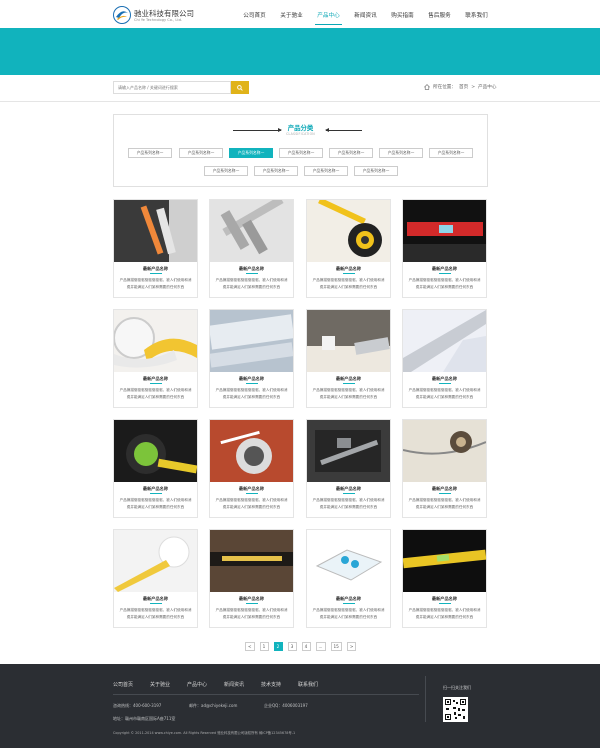 This screenshot has height=748, width=600. I want to click on product-image-yellow-spirit-level, so click(444, 561).